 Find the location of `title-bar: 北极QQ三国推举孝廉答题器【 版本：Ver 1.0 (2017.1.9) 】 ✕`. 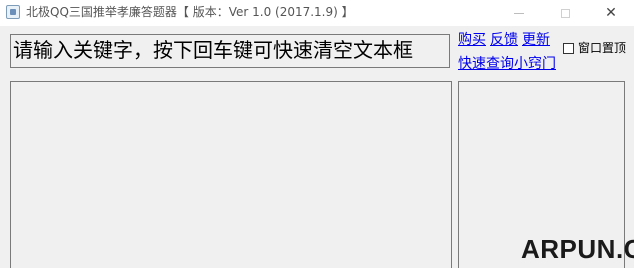

title-bar: 北极QQ三国推举孝廉答题器【 版本：Ver 1.0 (2017.1.9) 】 ✕ is located at coordinates (317, 13).